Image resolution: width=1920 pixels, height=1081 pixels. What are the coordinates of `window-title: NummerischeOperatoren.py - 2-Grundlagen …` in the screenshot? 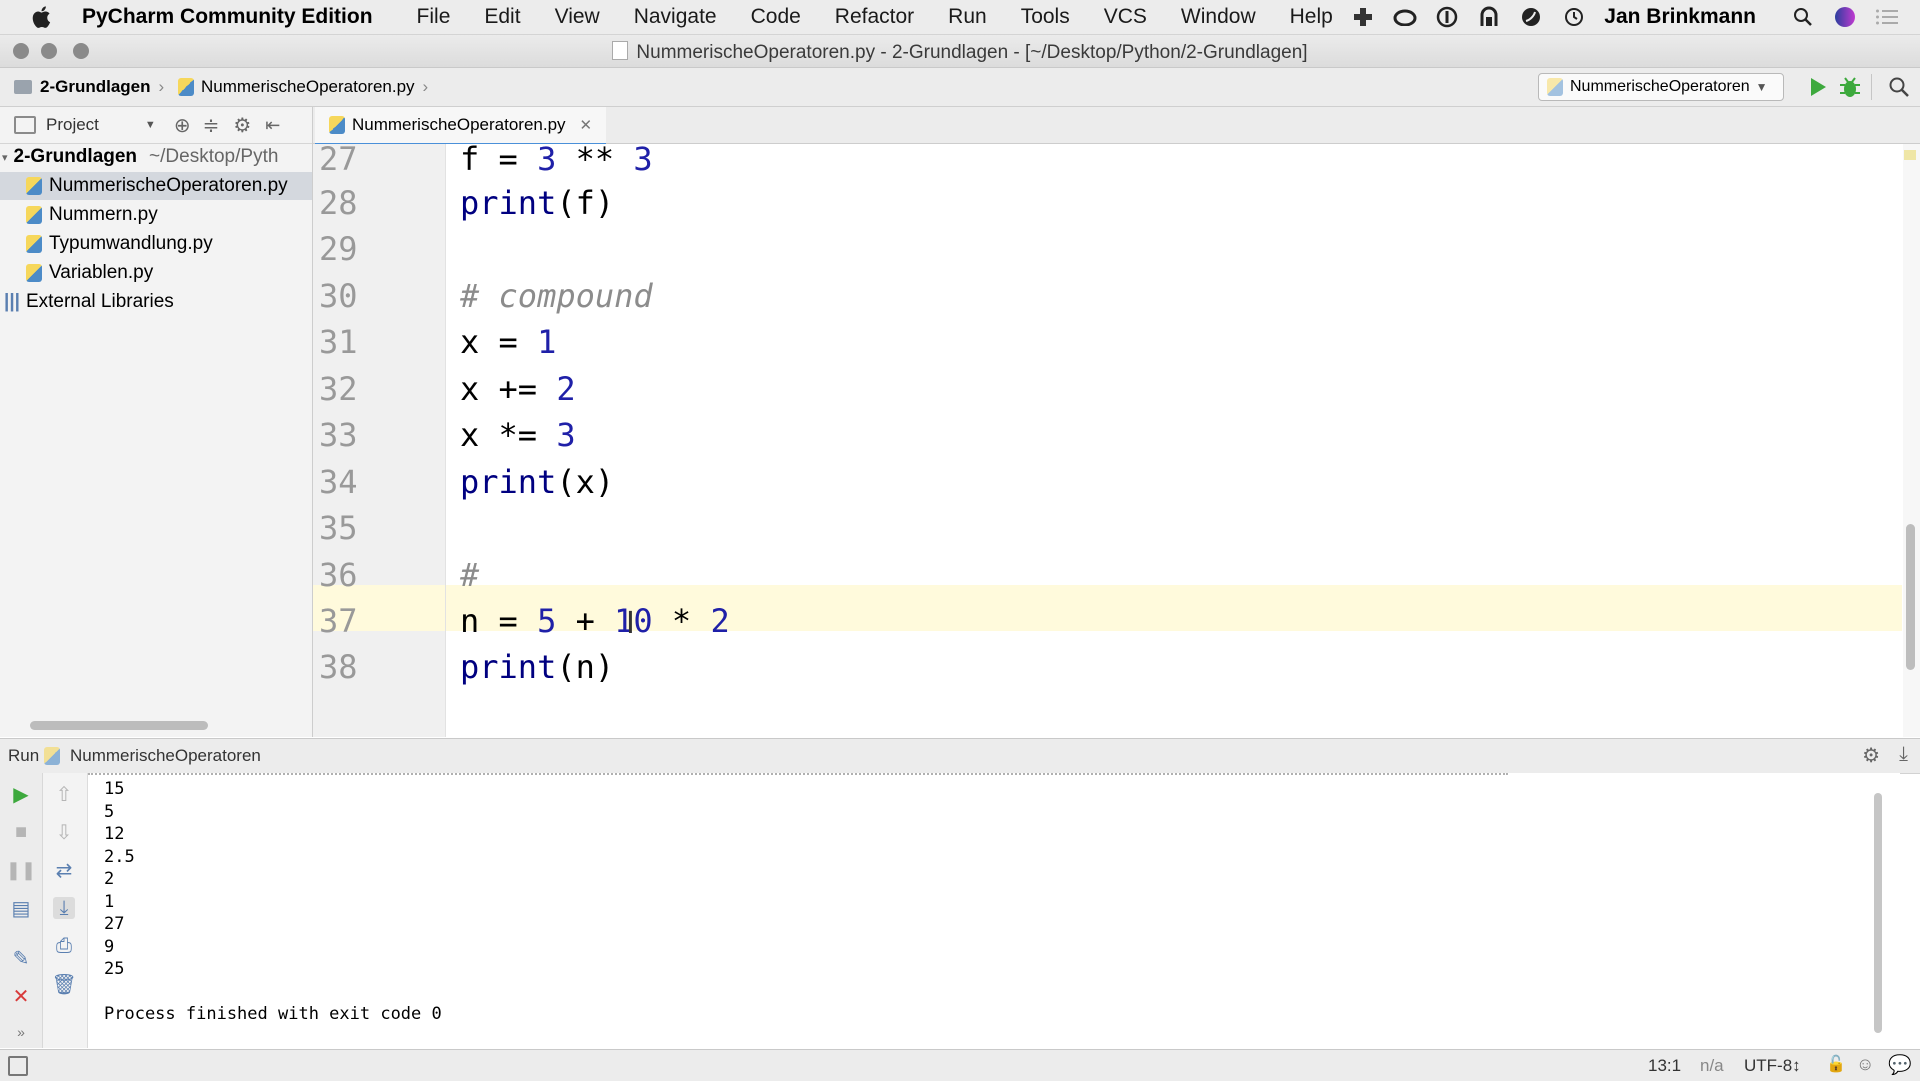 It's located at (960, 52).